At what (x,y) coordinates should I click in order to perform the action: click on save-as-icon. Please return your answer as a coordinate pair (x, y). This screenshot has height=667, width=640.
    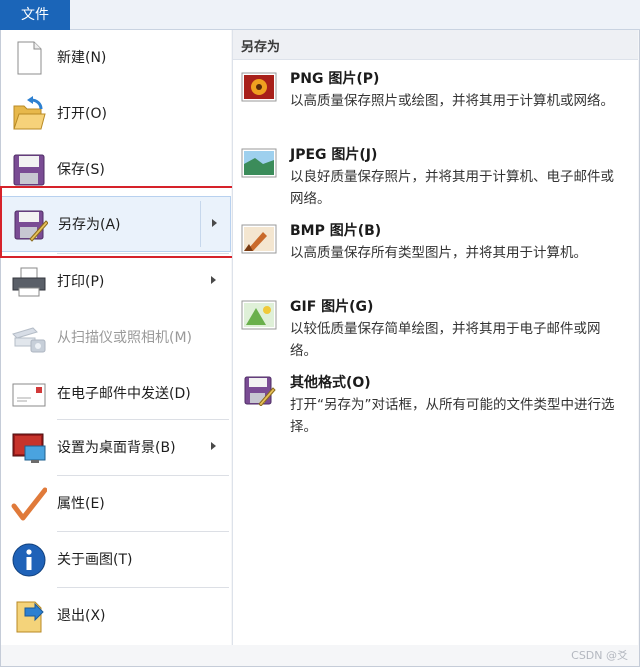
    Looking at the image, I should click on (31, 226).